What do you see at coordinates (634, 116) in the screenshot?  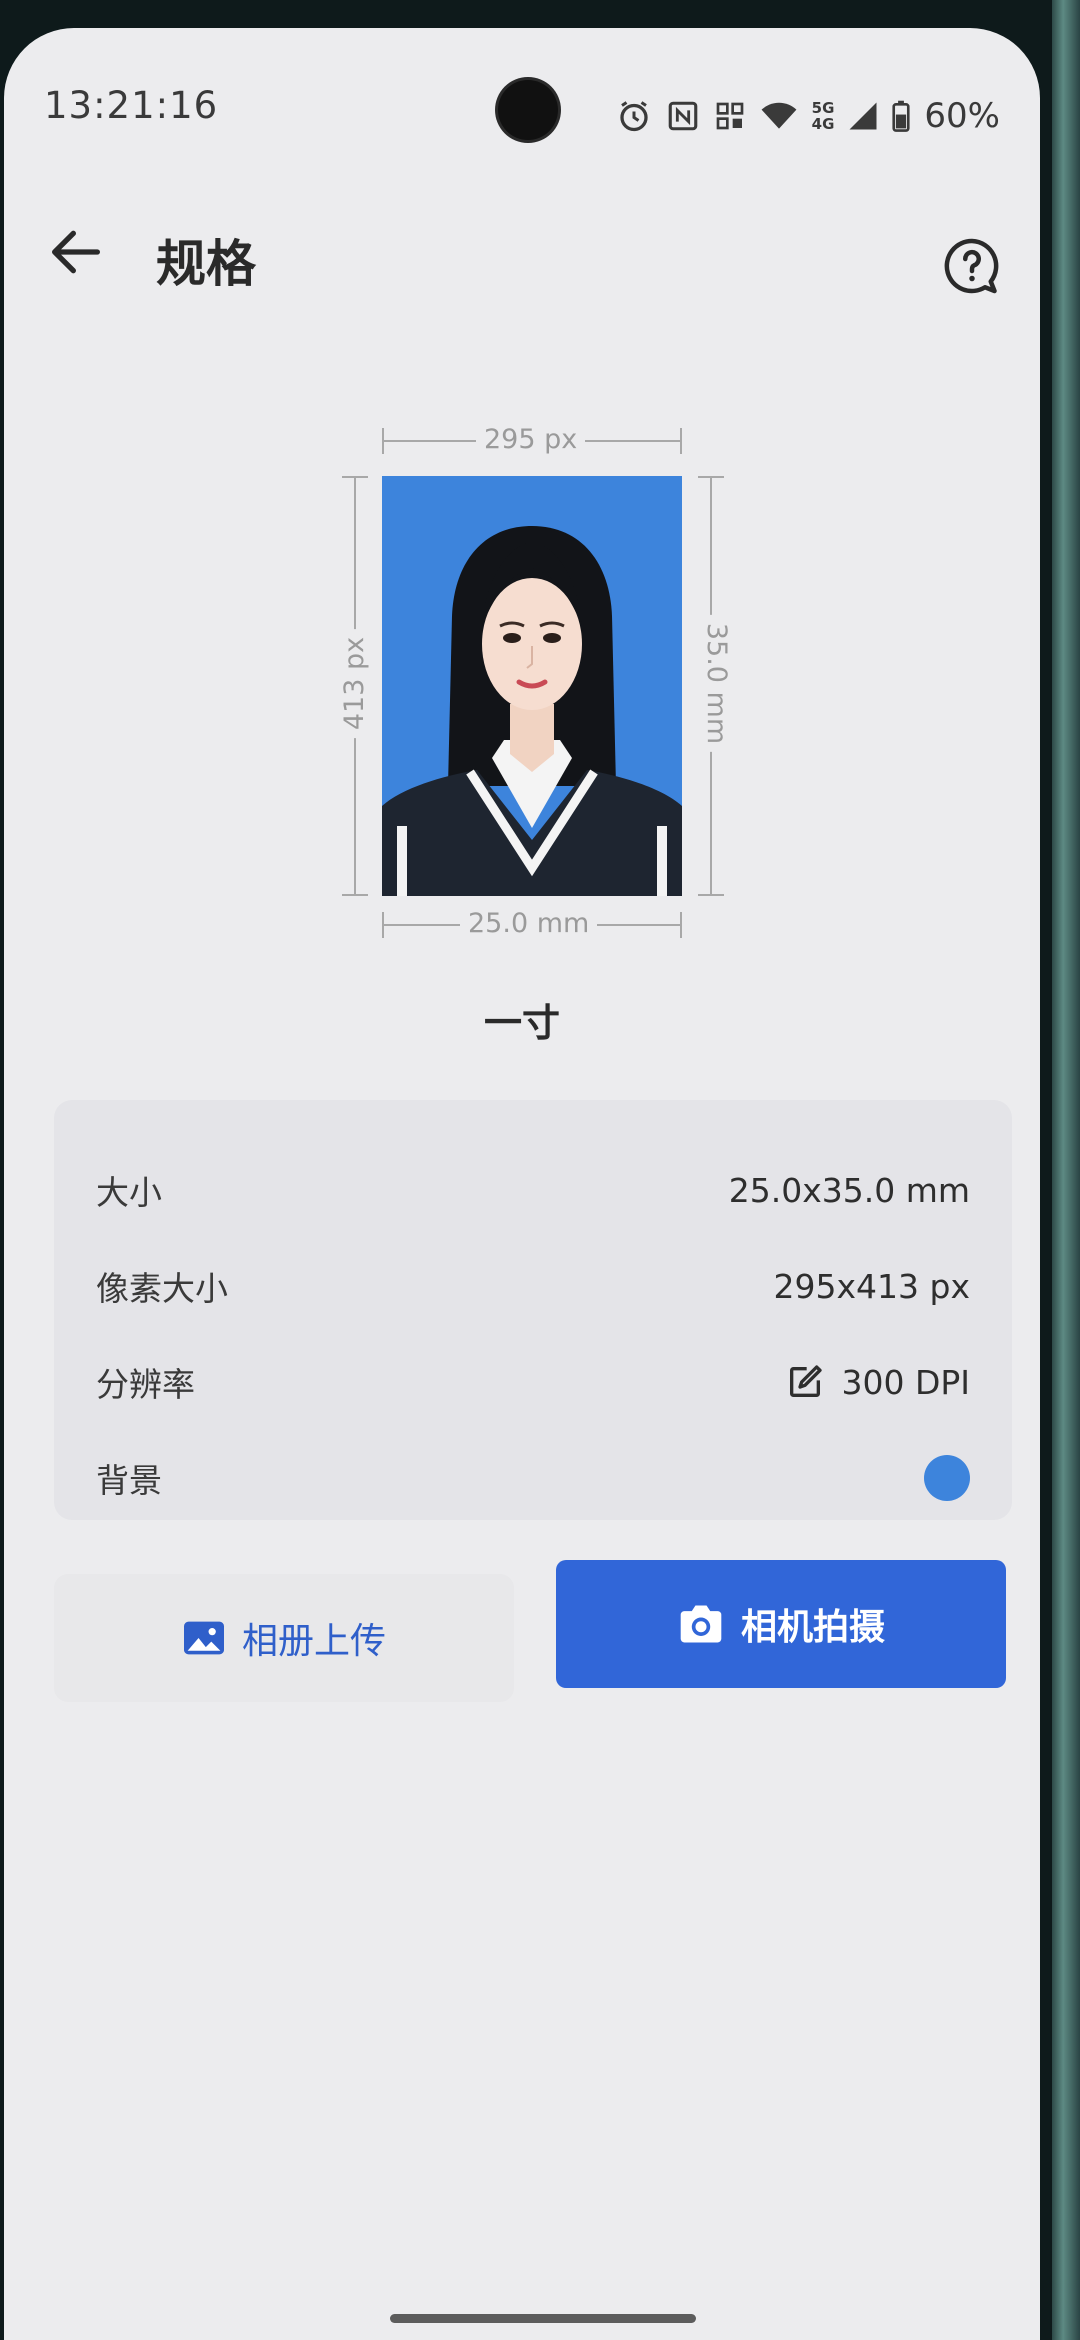 I see `alarm-icon` at bounding box center [634, 116].